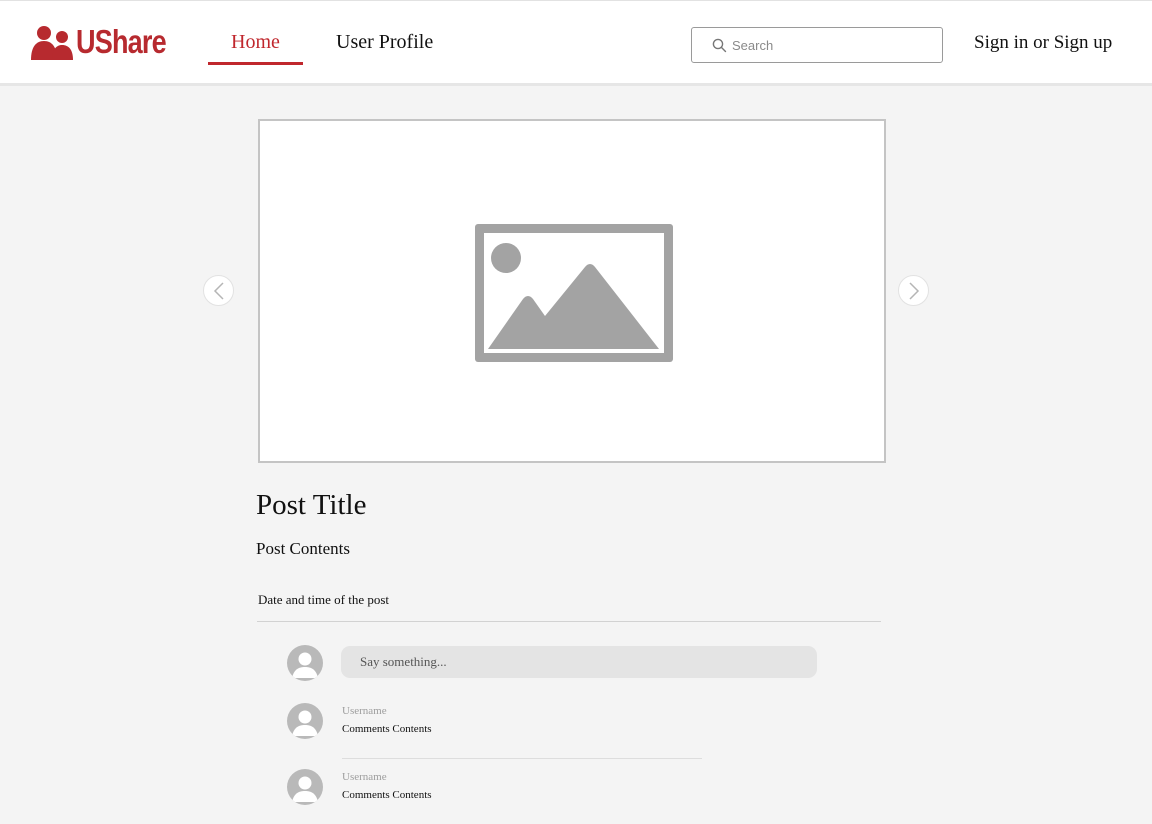  I want to click on post-title: Post Title, so click(311, 505).